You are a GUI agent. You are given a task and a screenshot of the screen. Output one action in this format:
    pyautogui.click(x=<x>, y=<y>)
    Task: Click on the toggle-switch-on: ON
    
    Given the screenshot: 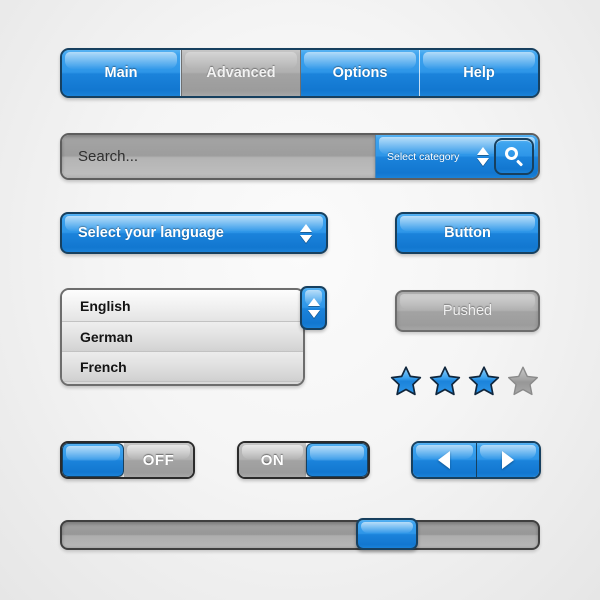 What is the action you would take?
    pyautogui.click(x=303, y=460)
    